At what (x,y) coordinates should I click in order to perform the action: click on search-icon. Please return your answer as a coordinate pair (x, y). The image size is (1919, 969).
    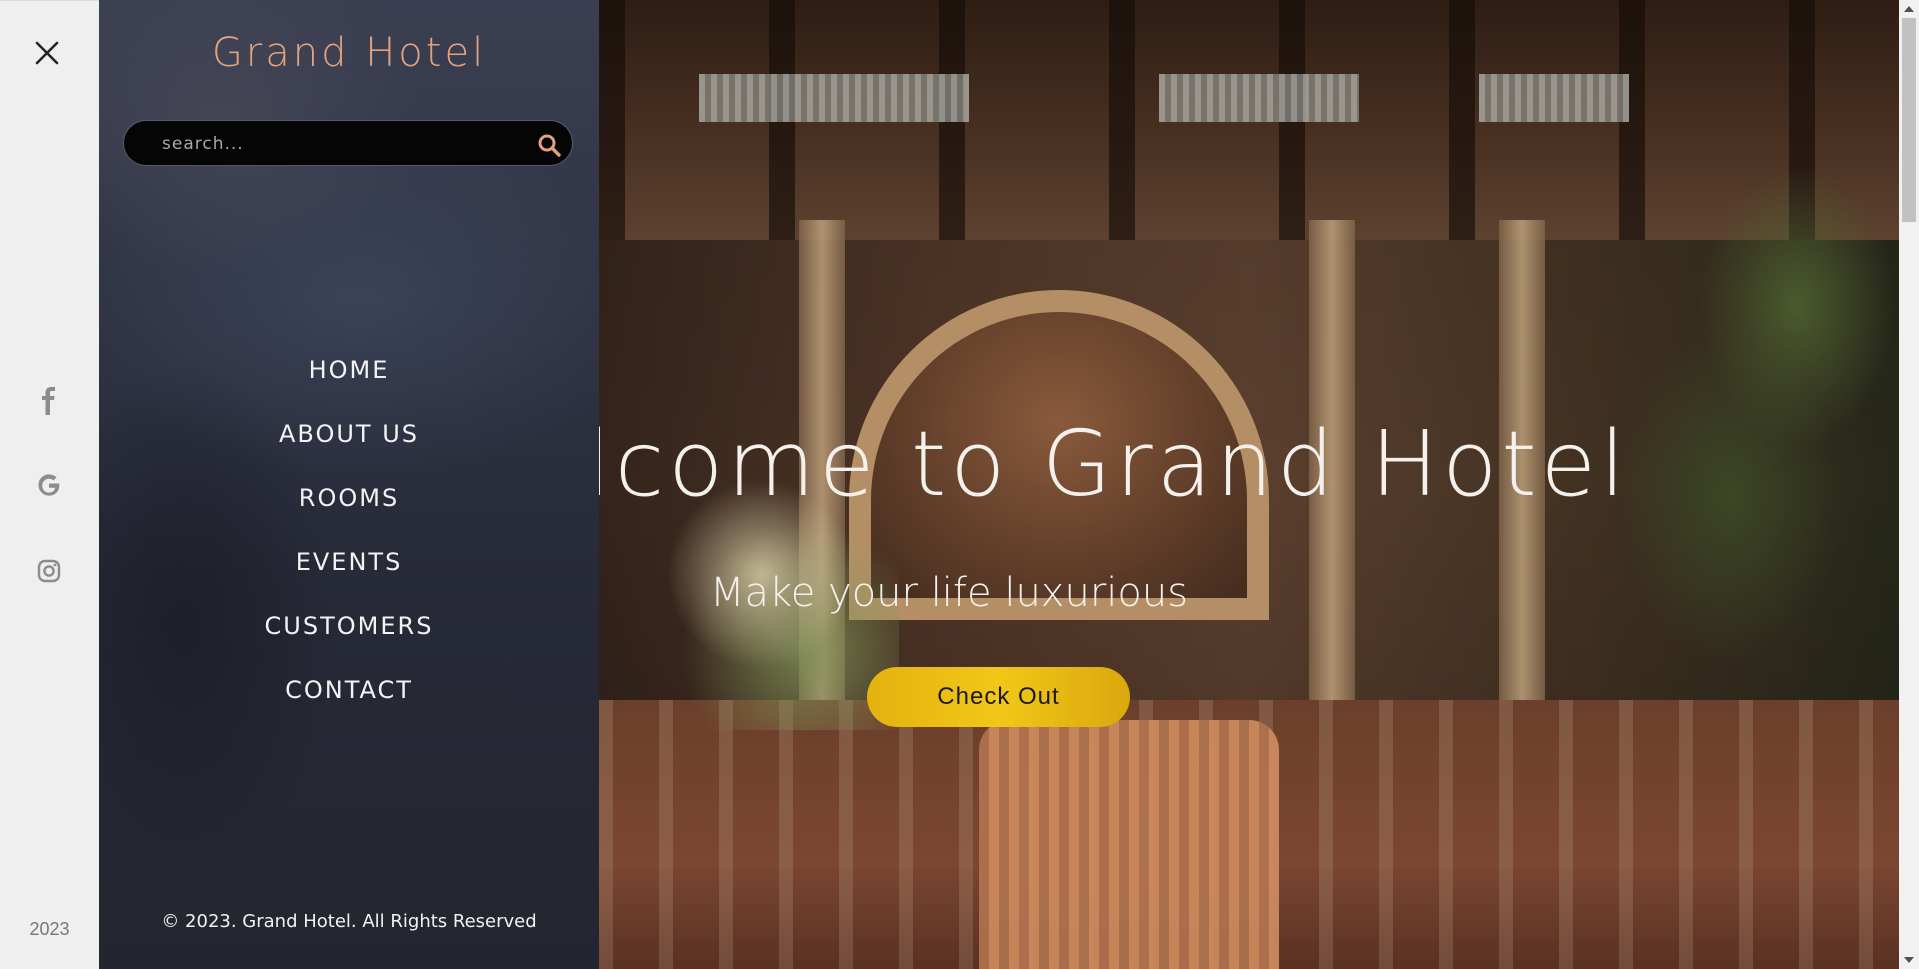
    Looking at the image, I should click on (549, 145).